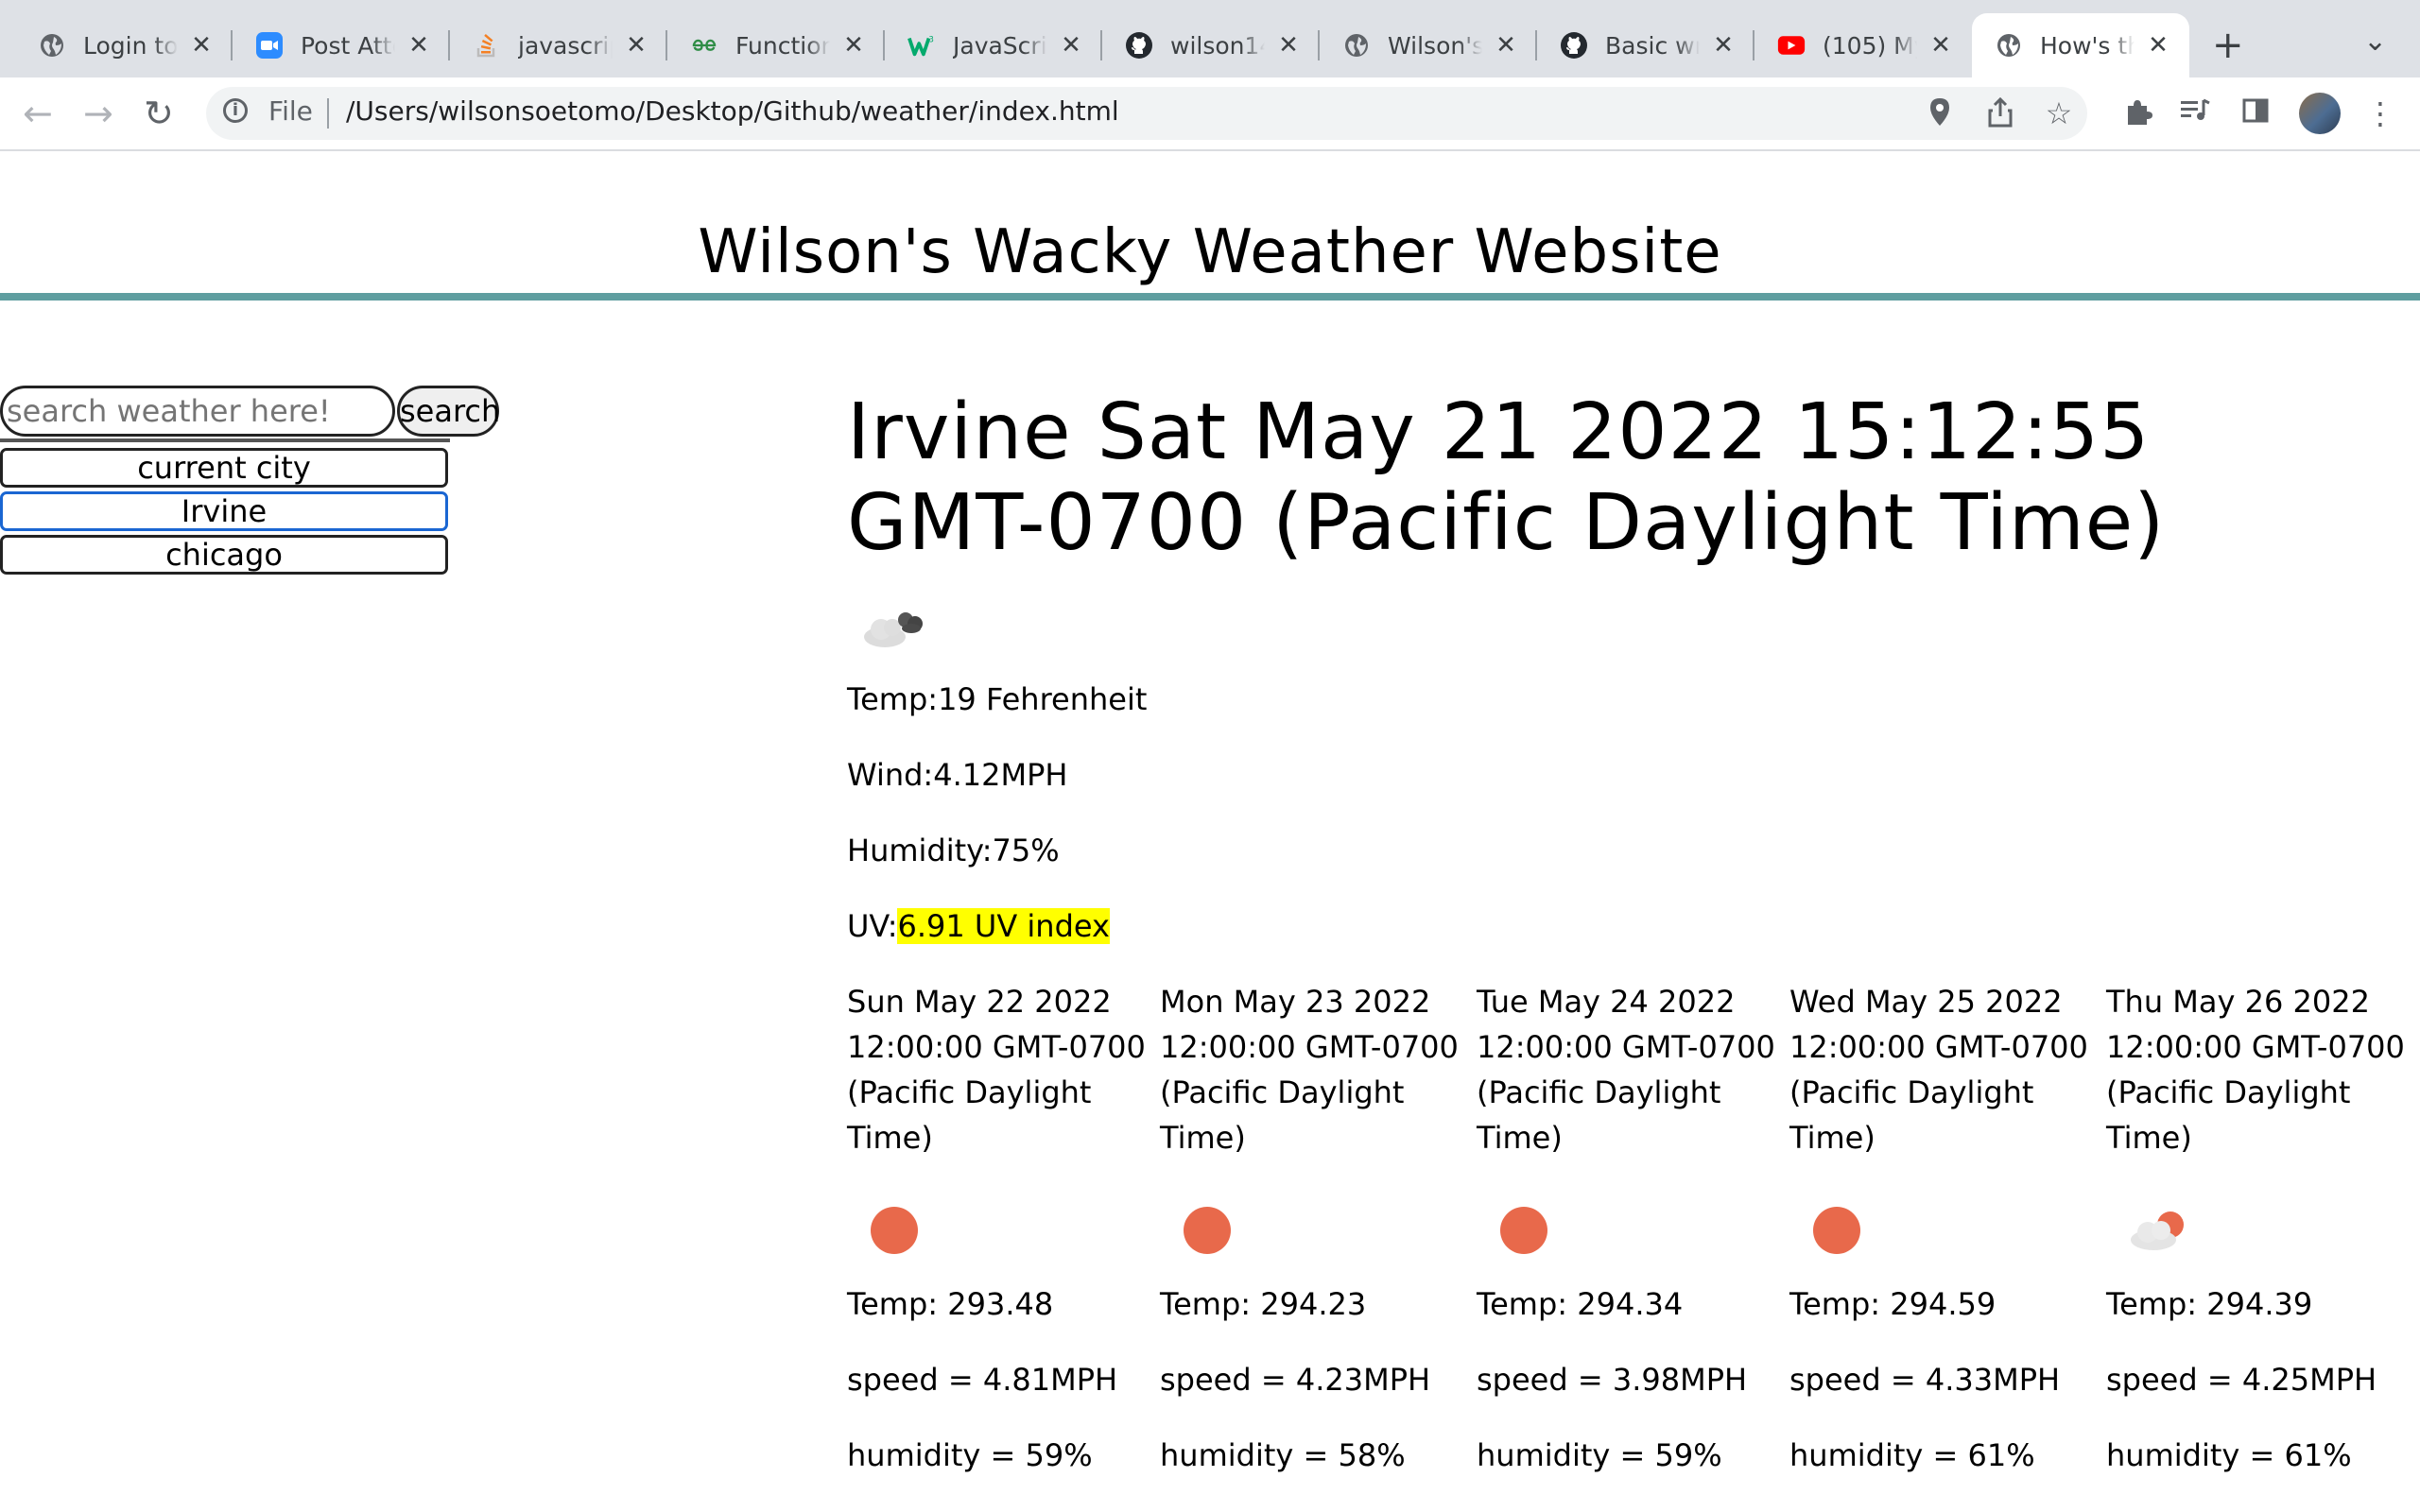  I want to click on svg-text: 3, so click(931, 38).